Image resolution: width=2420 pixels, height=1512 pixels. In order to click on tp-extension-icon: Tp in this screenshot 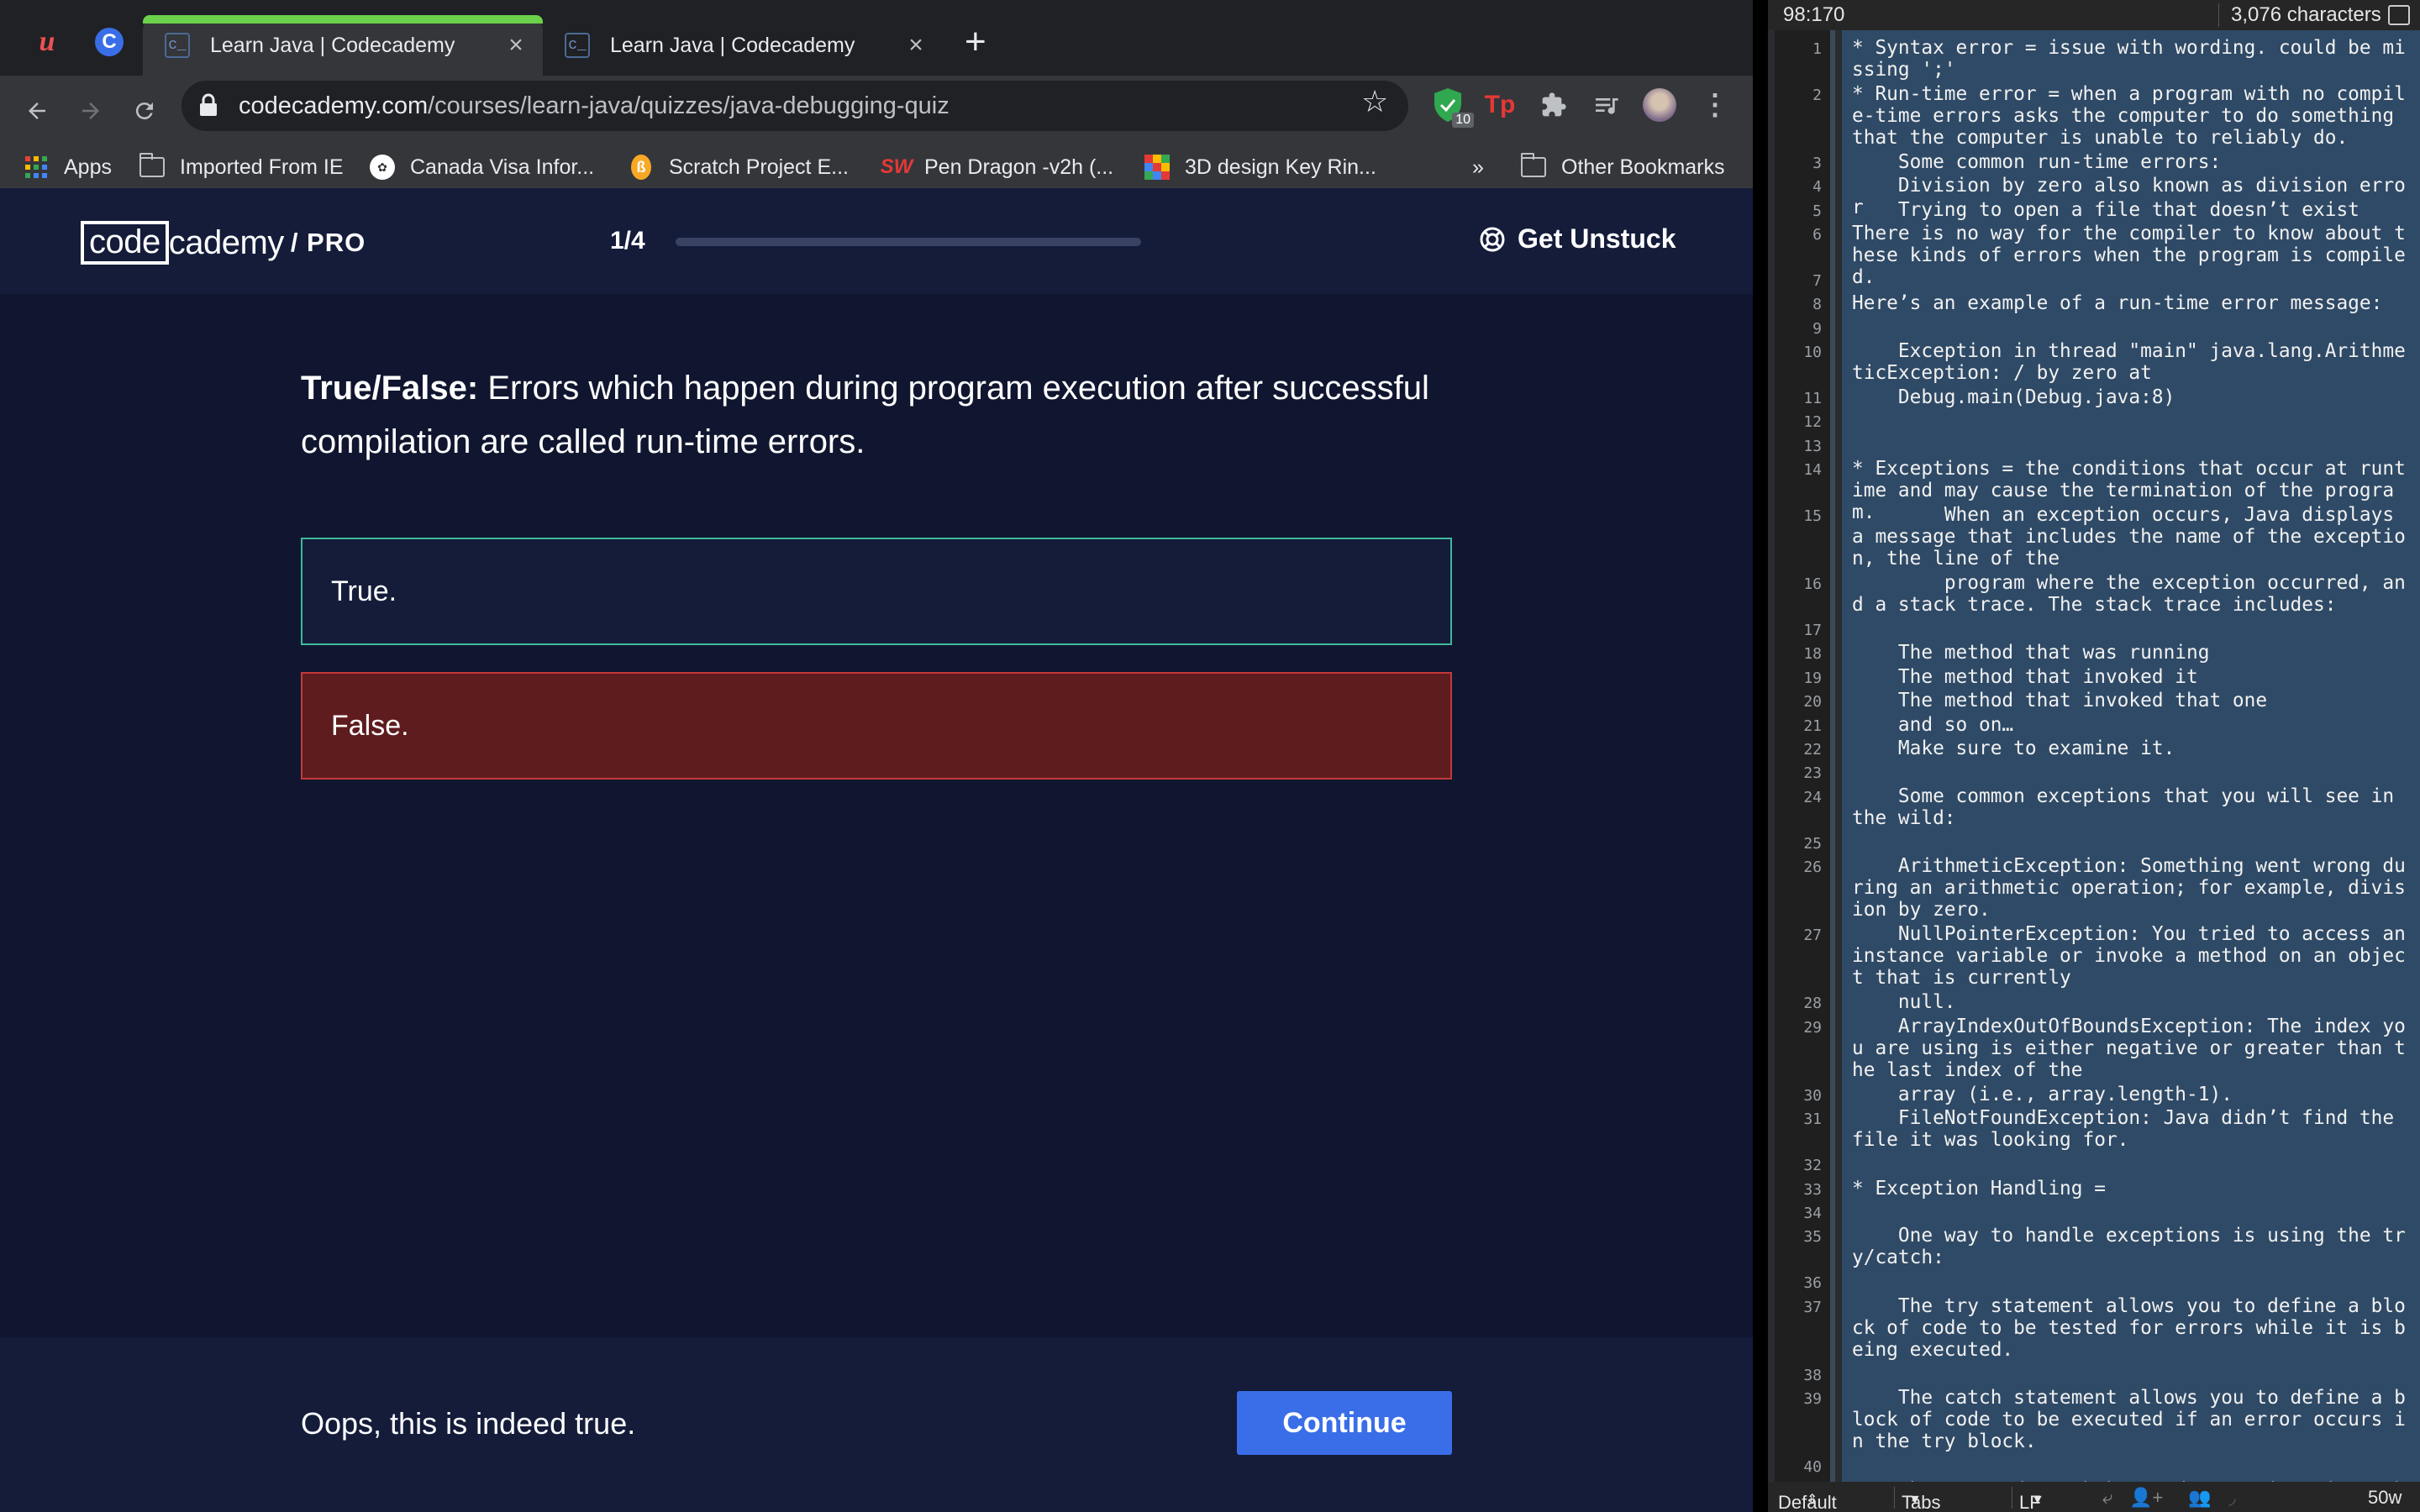, I will do `click(1500, 105)`.